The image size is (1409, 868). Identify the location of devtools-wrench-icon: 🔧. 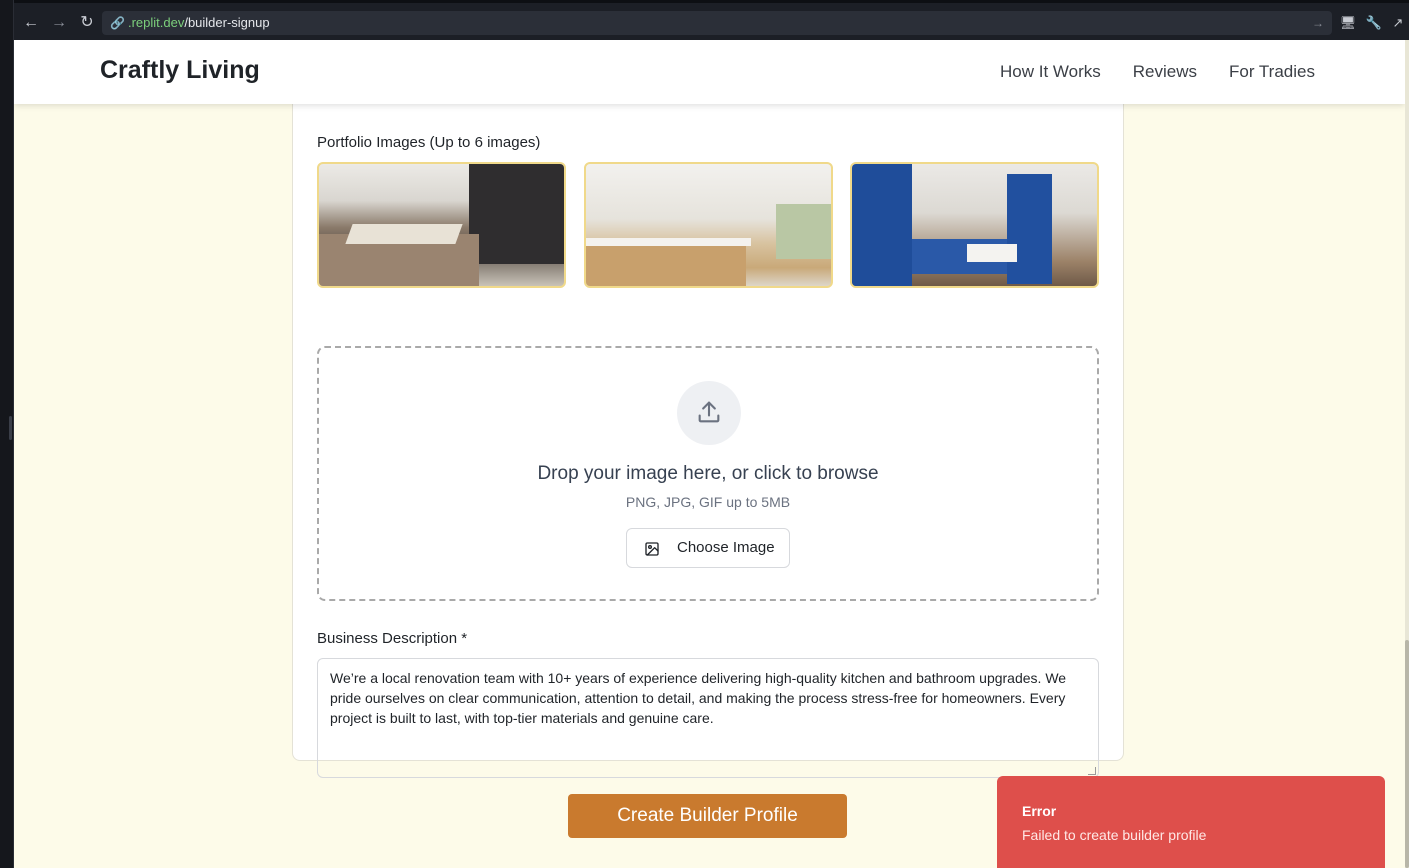
(1374, 23).